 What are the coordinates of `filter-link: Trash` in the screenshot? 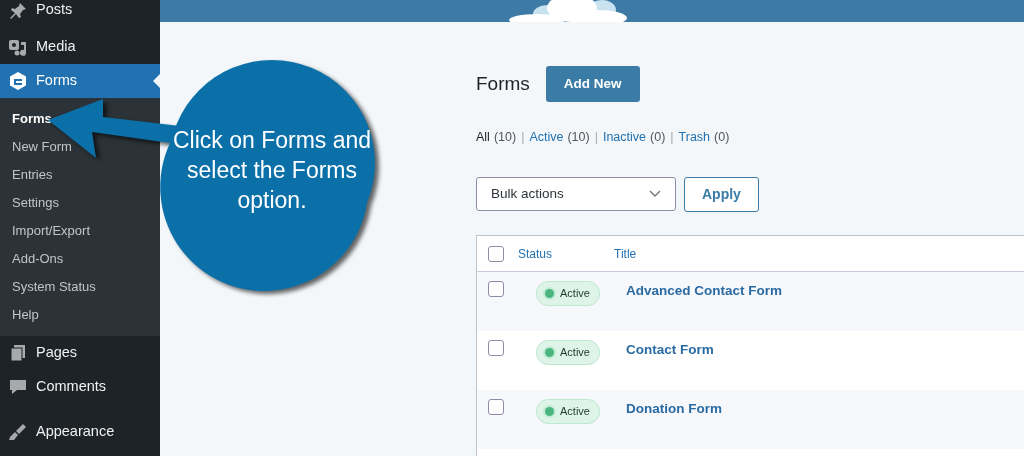 It's located at (694, 137).